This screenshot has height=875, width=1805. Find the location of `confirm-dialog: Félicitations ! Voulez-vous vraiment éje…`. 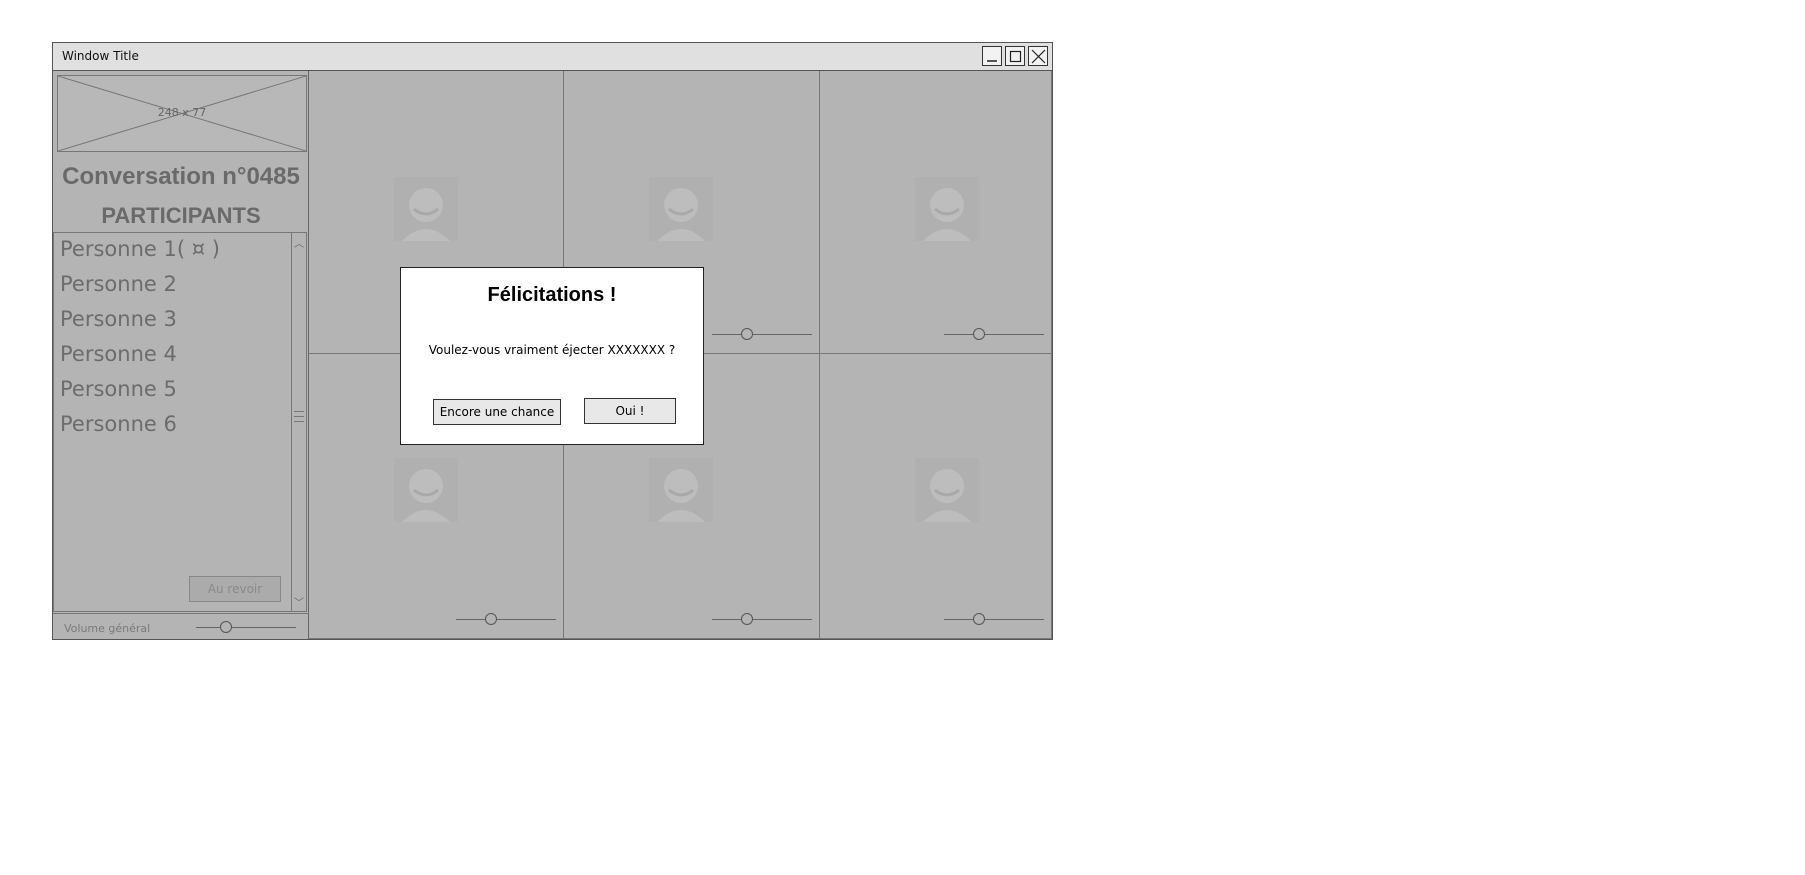

confirm-dialog: Félicitations ! Voulez-vous vraiment éje… is located at coordinates (552, 356).